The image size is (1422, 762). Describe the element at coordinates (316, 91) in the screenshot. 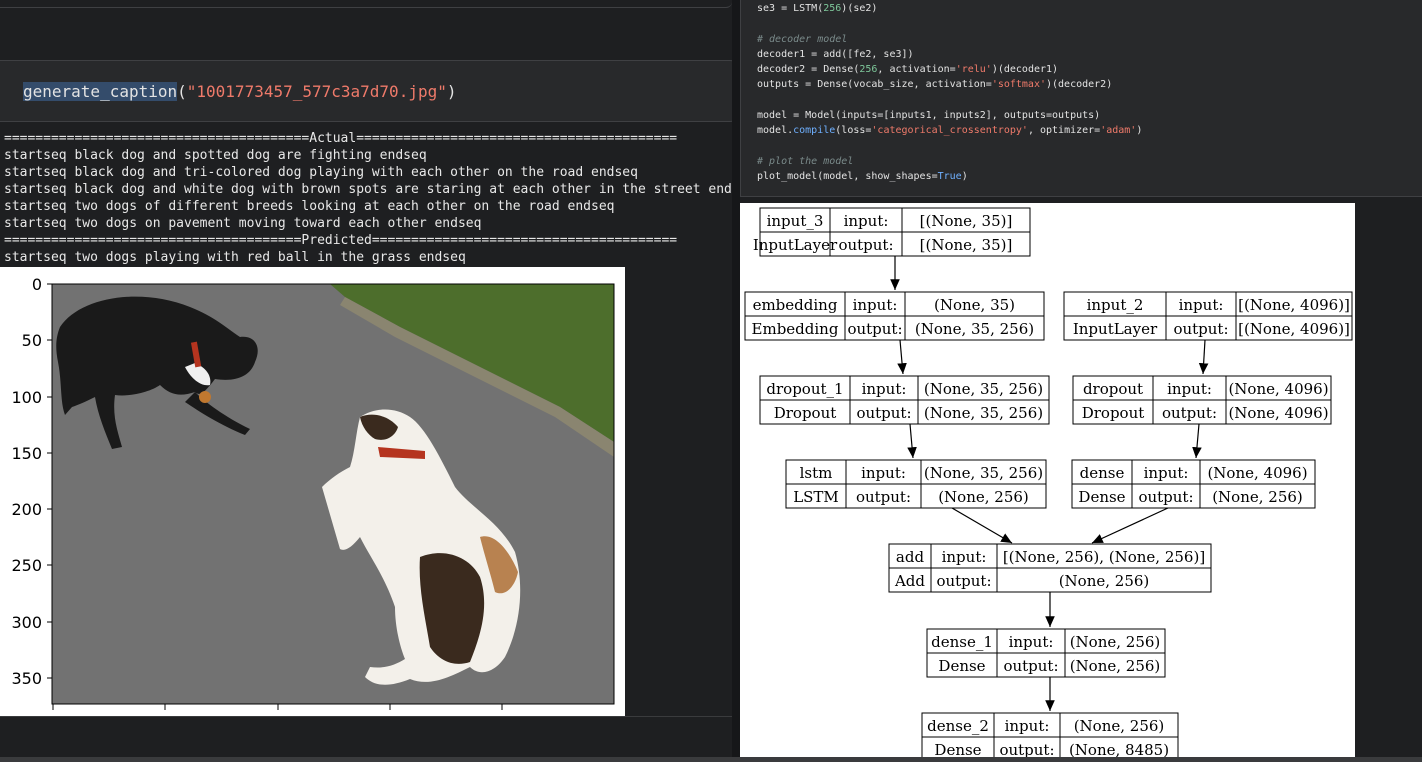

I see `image-filename-string: "1001773457_577c3a7d70.jpg"` at that location.